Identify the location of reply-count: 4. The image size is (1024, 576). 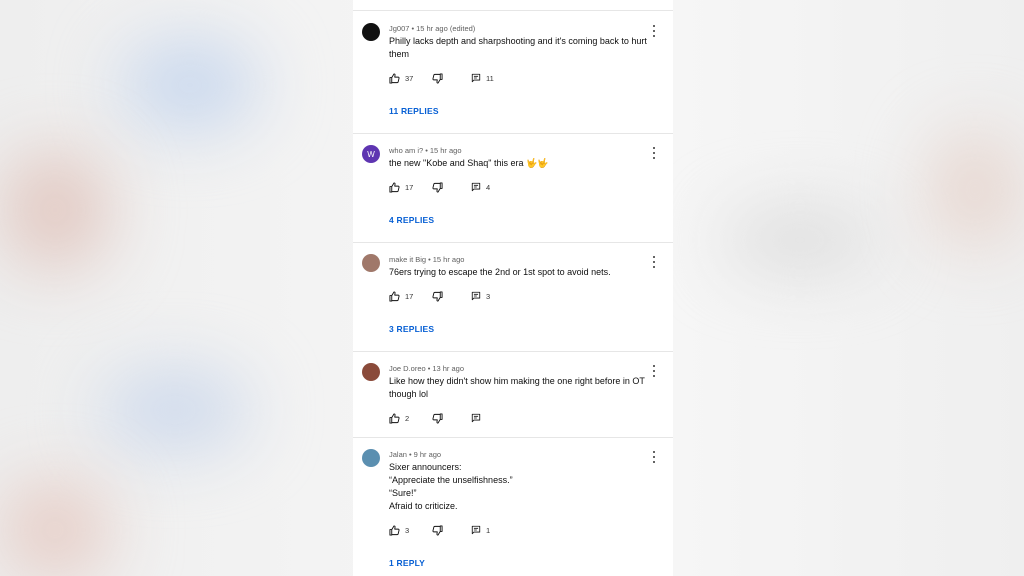
(488, 187).